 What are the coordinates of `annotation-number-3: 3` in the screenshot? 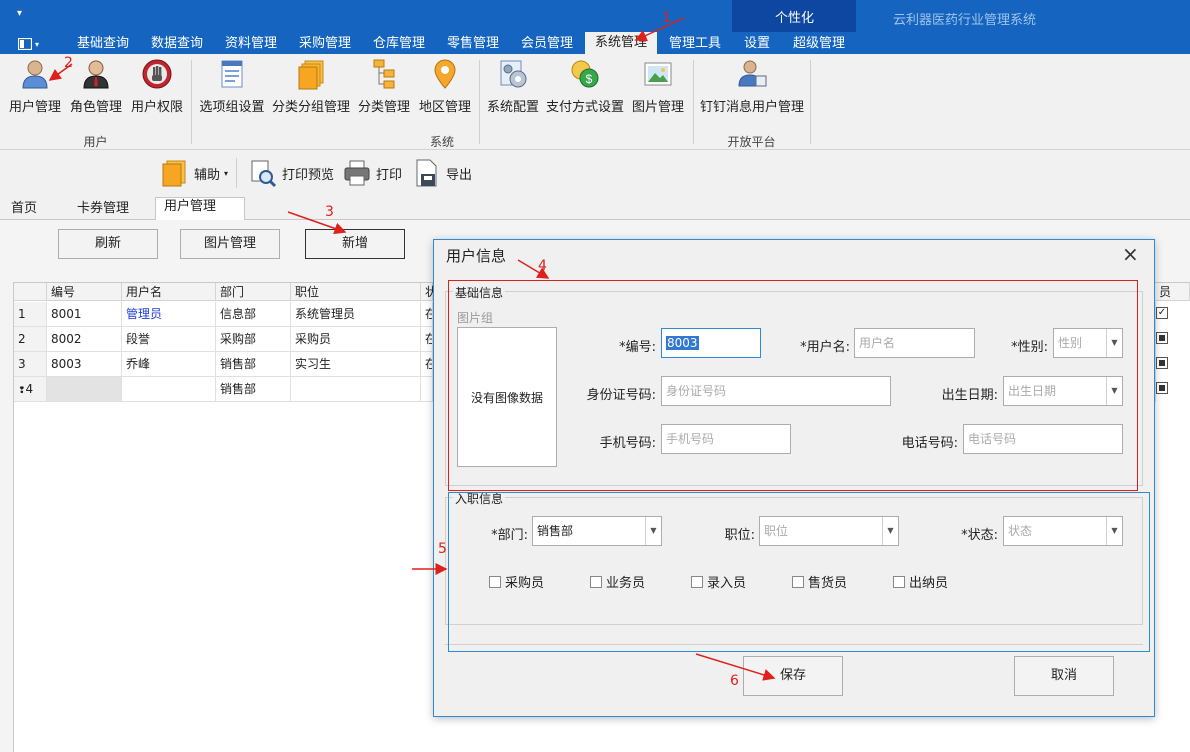 It's located at (329, 212).